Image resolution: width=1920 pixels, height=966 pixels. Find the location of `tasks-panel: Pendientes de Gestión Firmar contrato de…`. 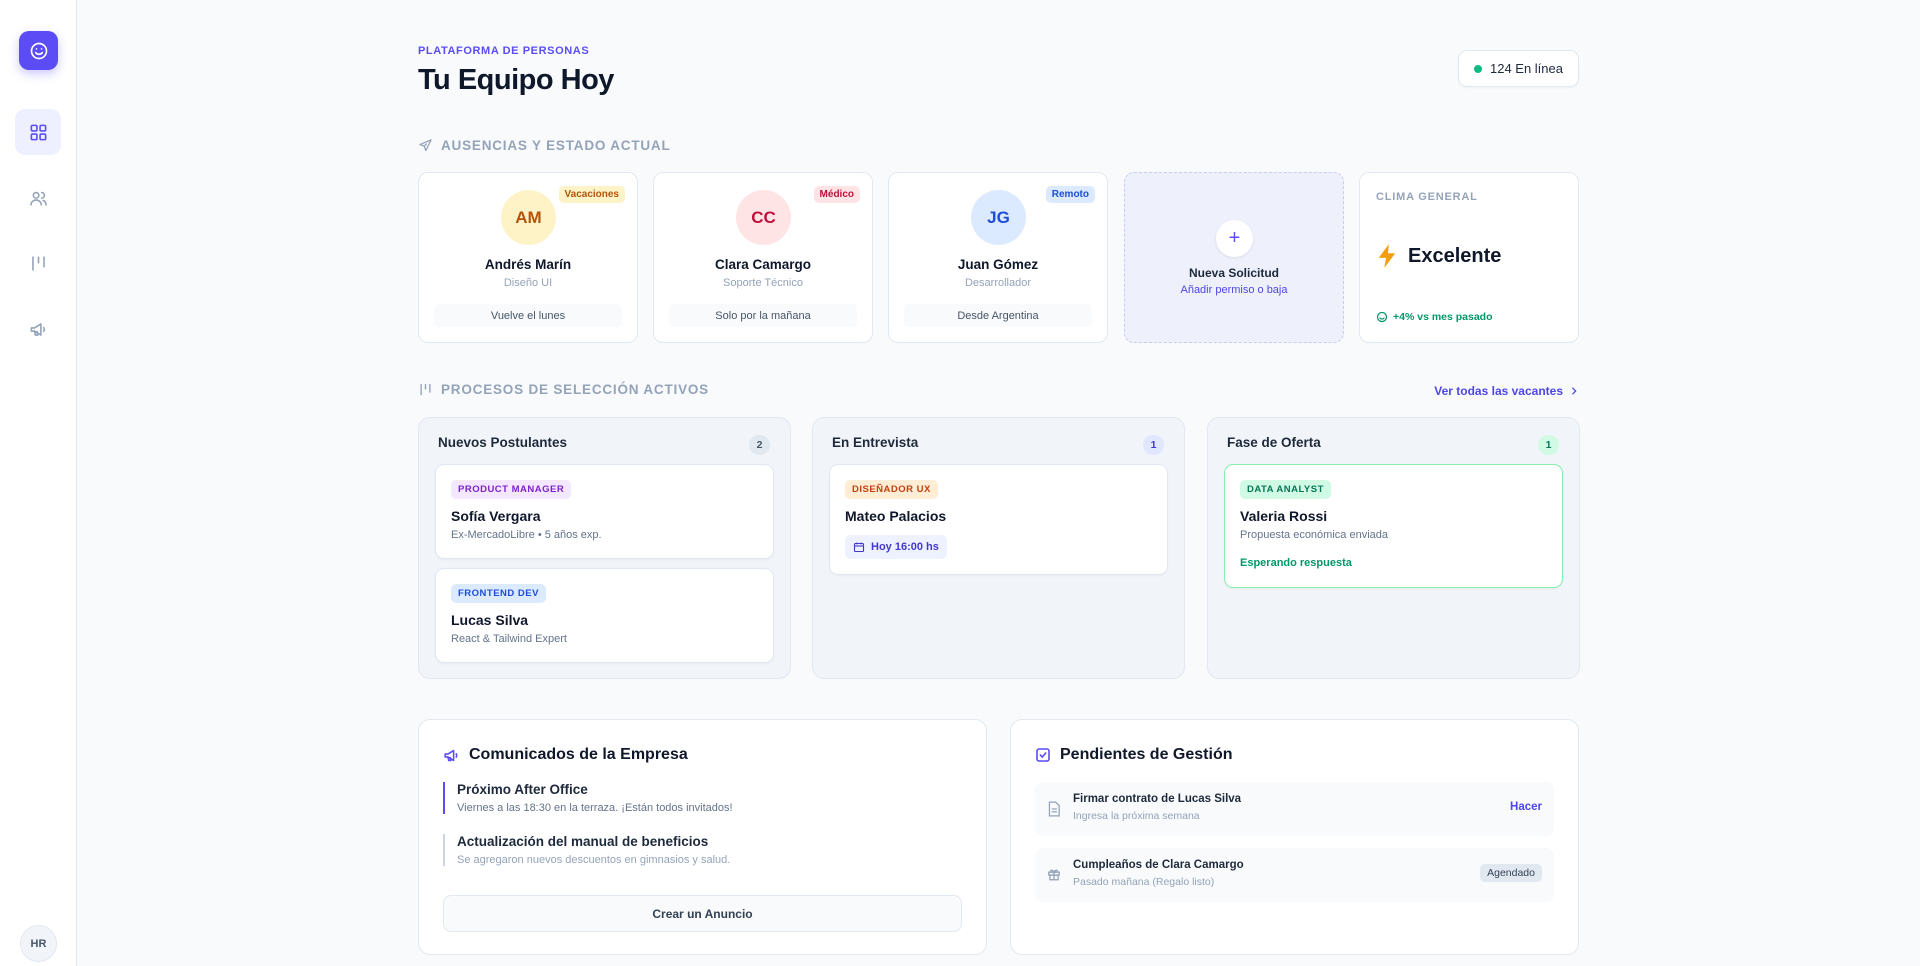

tasks-panel: Pendientes de Gestión Firmar contrato de… is located at coordinates (1294, 837).